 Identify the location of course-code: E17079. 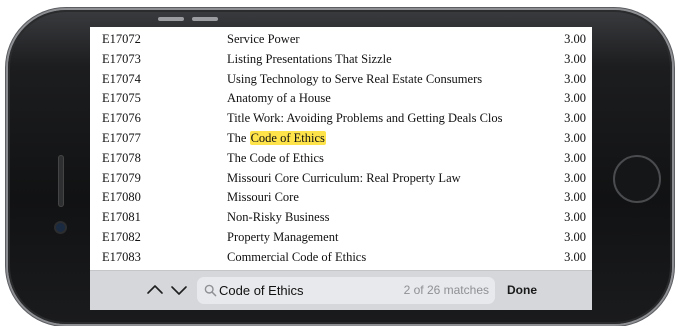
(121, 177).